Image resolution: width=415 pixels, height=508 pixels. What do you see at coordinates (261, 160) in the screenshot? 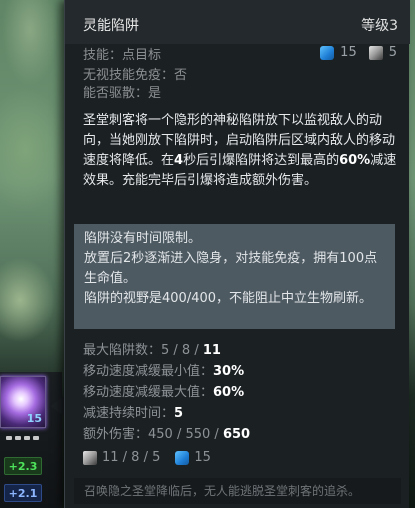
I see `description-text: 秒后引爆陷阱将达到最高的` at bounding box center [261, 160].